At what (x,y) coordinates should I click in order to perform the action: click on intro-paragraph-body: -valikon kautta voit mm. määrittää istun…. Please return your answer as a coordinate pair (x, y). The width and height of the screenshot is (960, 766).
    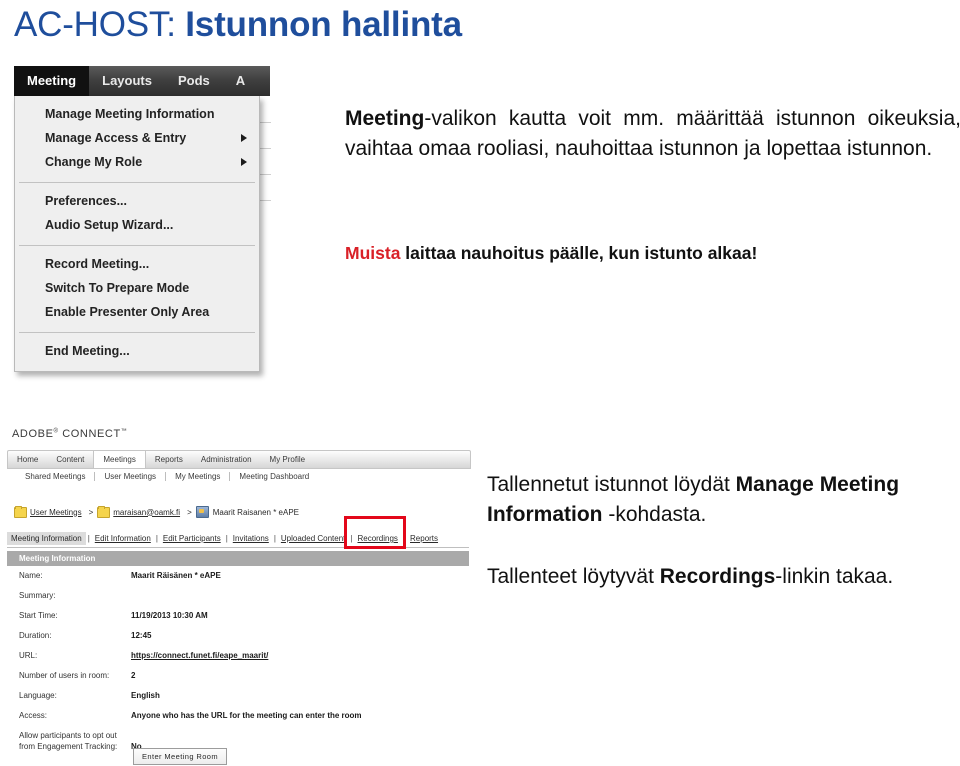
    Looking at the image, I should click on (652, 133).